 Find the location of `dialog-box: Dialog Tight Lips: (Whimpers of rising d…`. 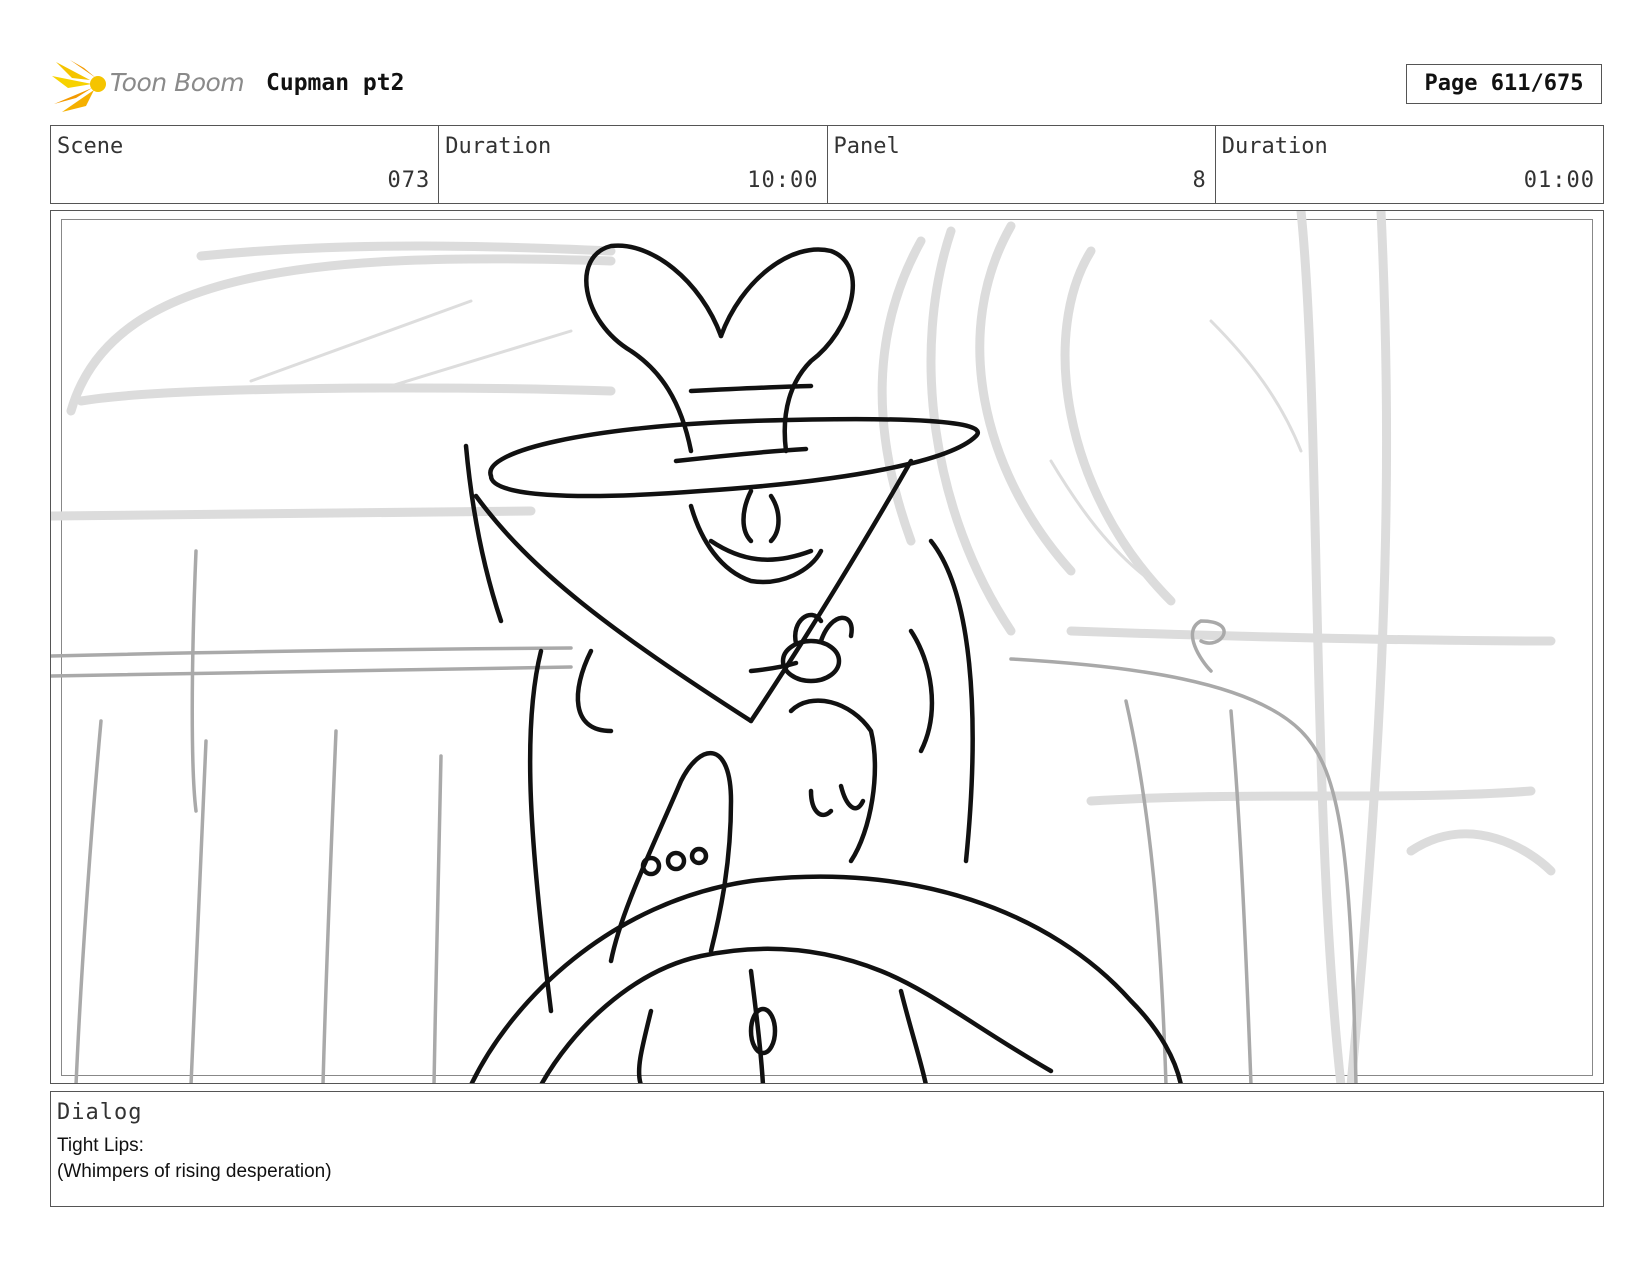

dialog-box: Dialog Tight Lips: (Whimpers of rising d… is located at coordinates (827, 1149).